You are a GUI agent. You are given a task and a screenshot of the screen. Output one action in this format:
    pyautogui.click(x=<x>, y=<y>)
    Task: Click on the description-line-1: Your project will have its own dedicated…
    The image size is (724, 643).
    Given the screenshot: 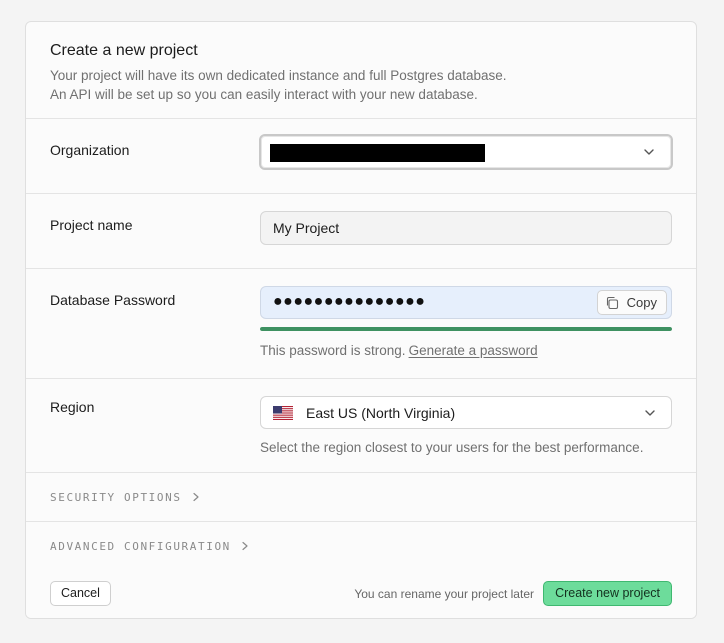 What is the action you would take?
    pyautogui.click(x=278, y=75)
    